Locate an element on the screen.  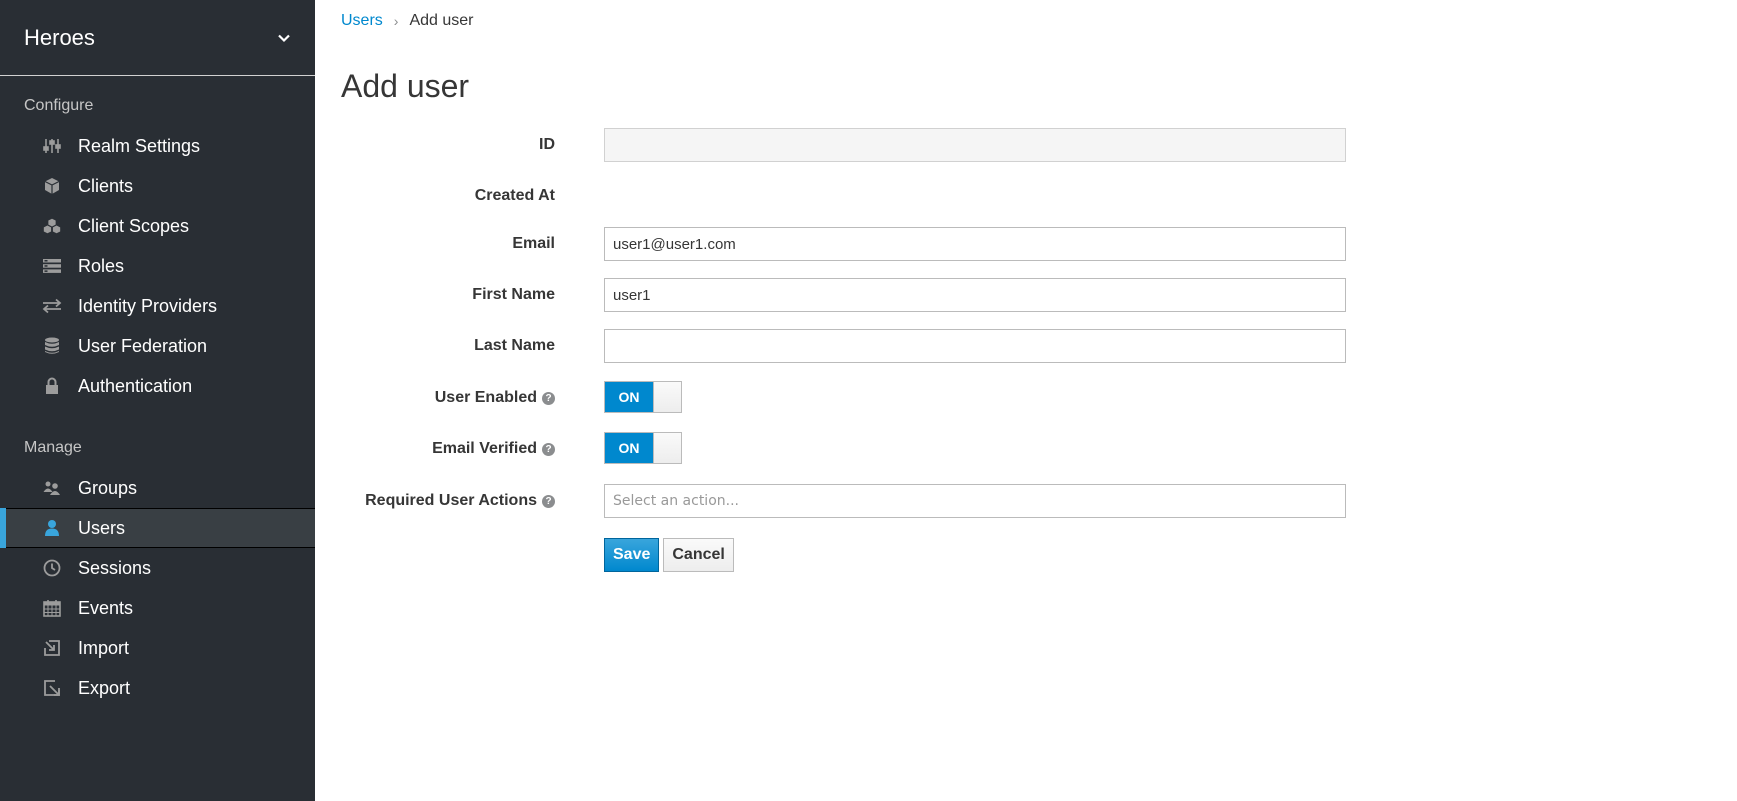
sidebar-item-label: Roles is located at coordinates (101, 265).